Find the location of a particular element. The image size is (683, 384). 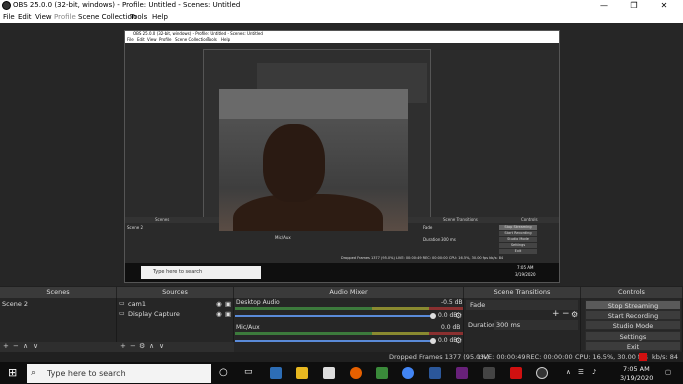

obs-taskbar-icon is located at coordinates (542, 373).